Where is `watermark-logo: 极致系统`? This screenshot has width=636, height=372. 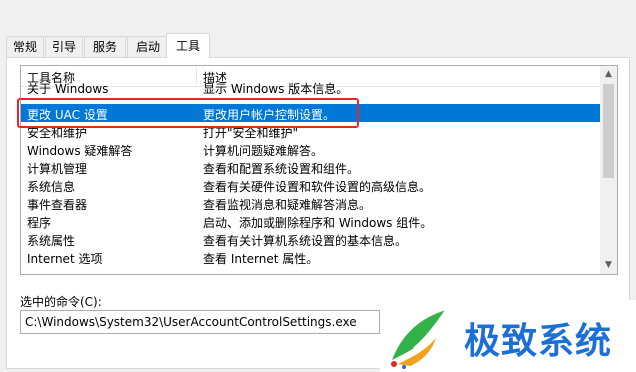
watermark-logo: 极致系统 is located at coordinates (508, 336).